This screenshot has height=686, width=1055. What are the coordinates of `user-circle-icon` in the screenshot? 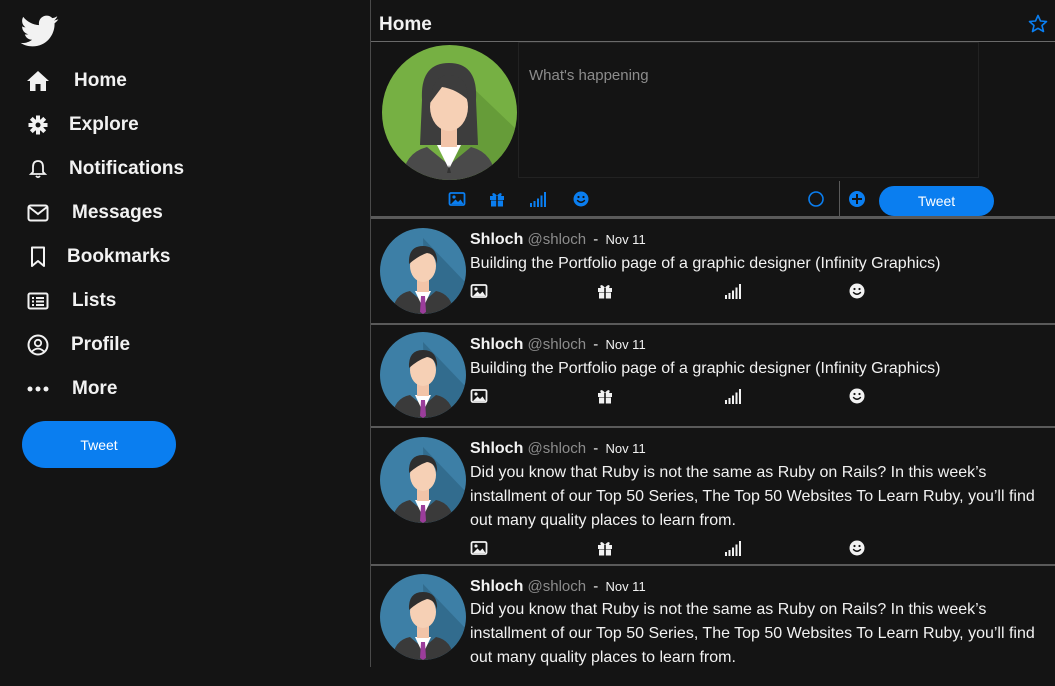 It's located at (38, 345).